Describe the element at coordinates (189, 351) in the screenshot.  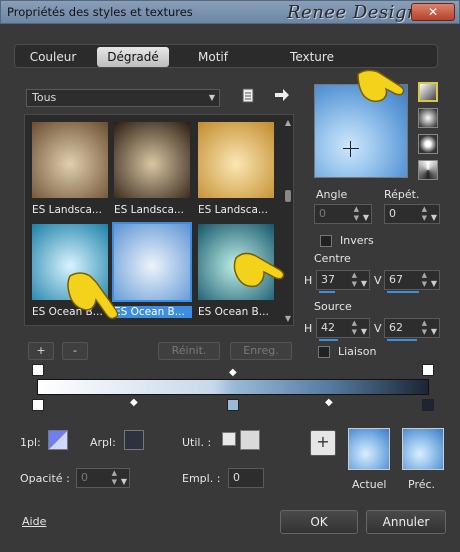
I see `reset-button: Réinit.` at that location.